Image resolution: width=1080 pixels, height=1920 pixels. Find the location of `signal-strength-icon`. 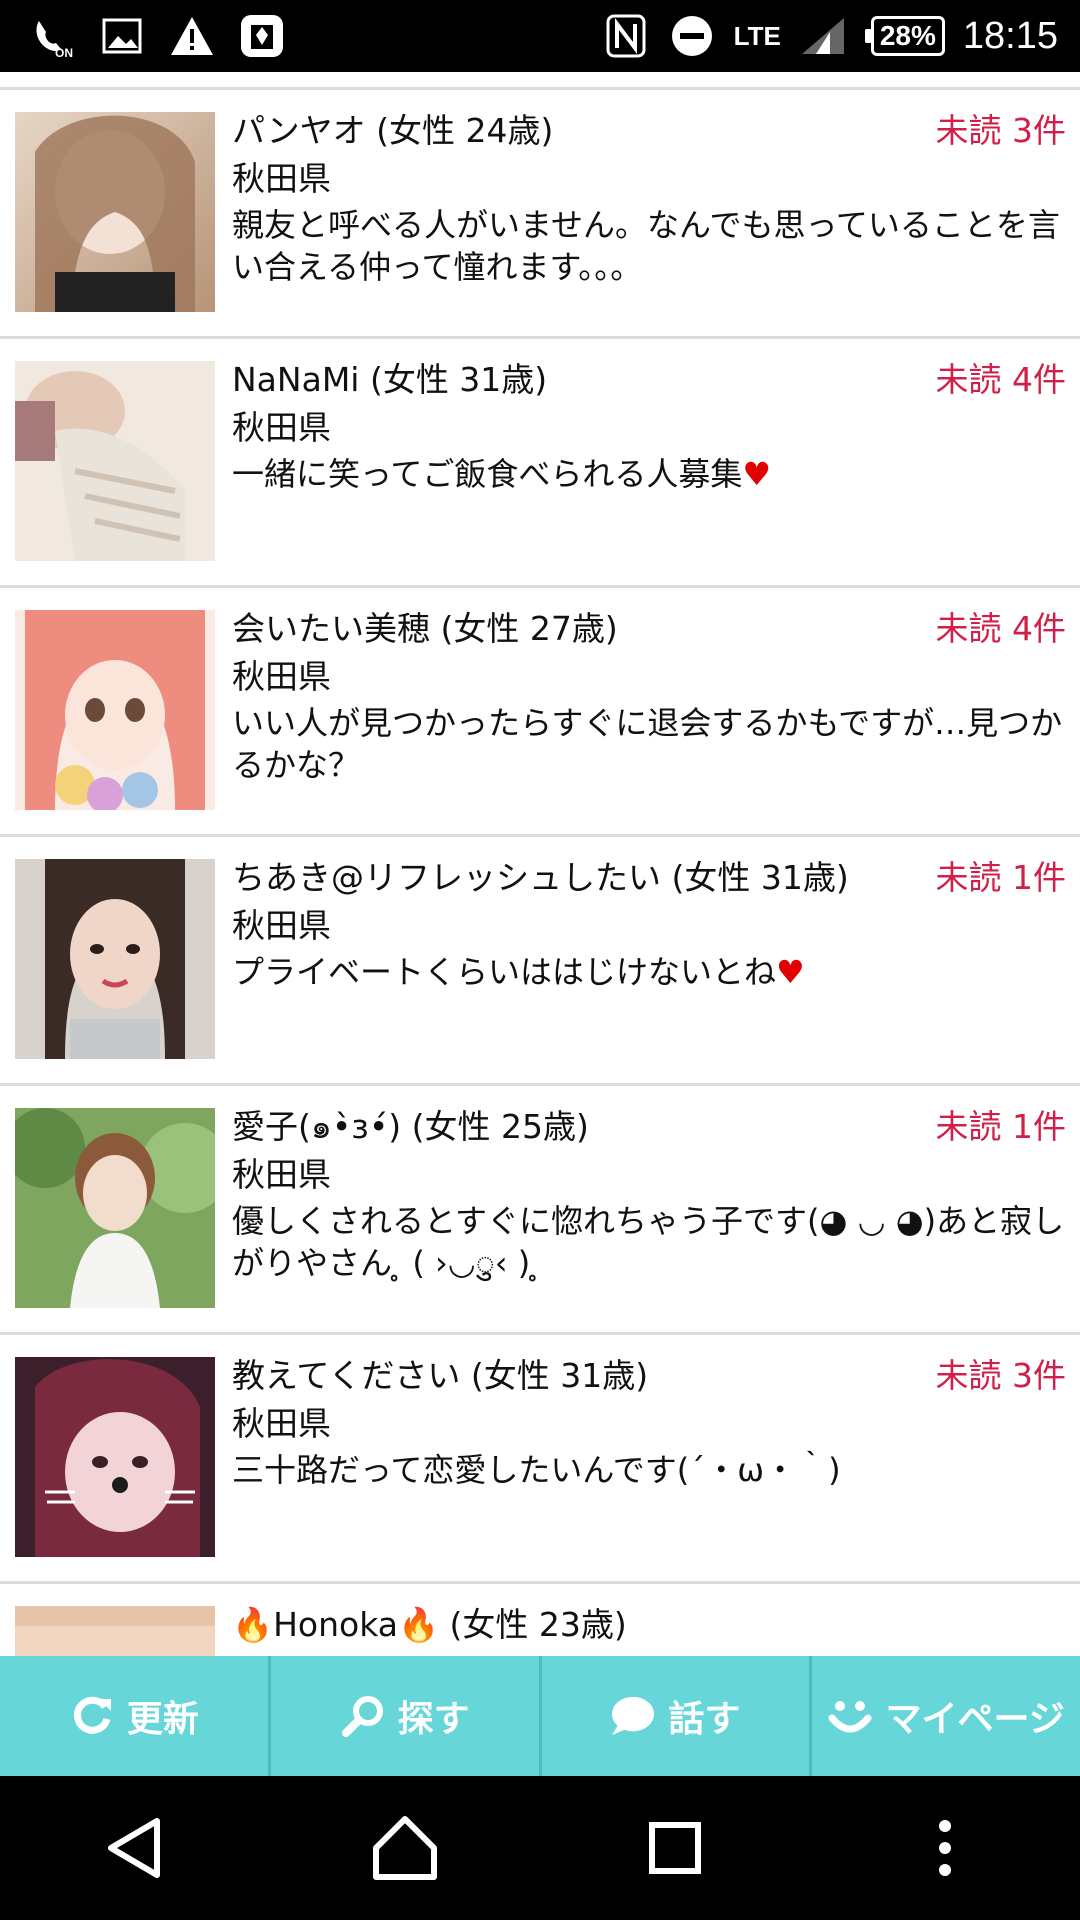

signal-strength-icon is located at coordinates (823, 36).